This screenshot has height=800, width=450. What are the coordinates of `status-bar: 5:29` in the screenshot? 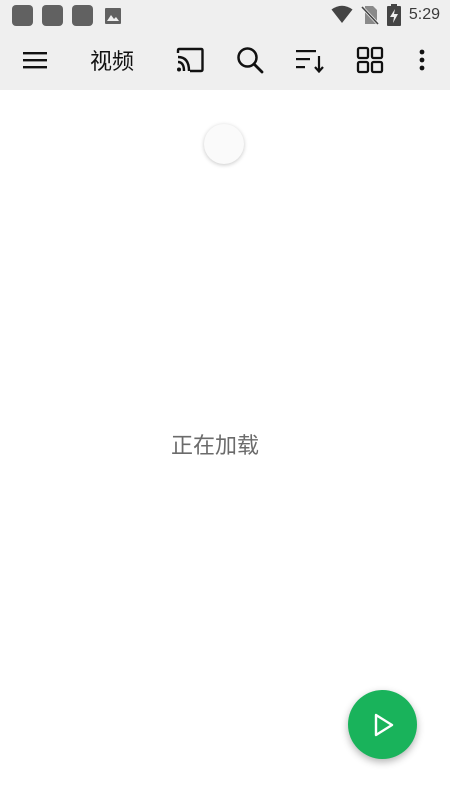 It's located at (225, 15).